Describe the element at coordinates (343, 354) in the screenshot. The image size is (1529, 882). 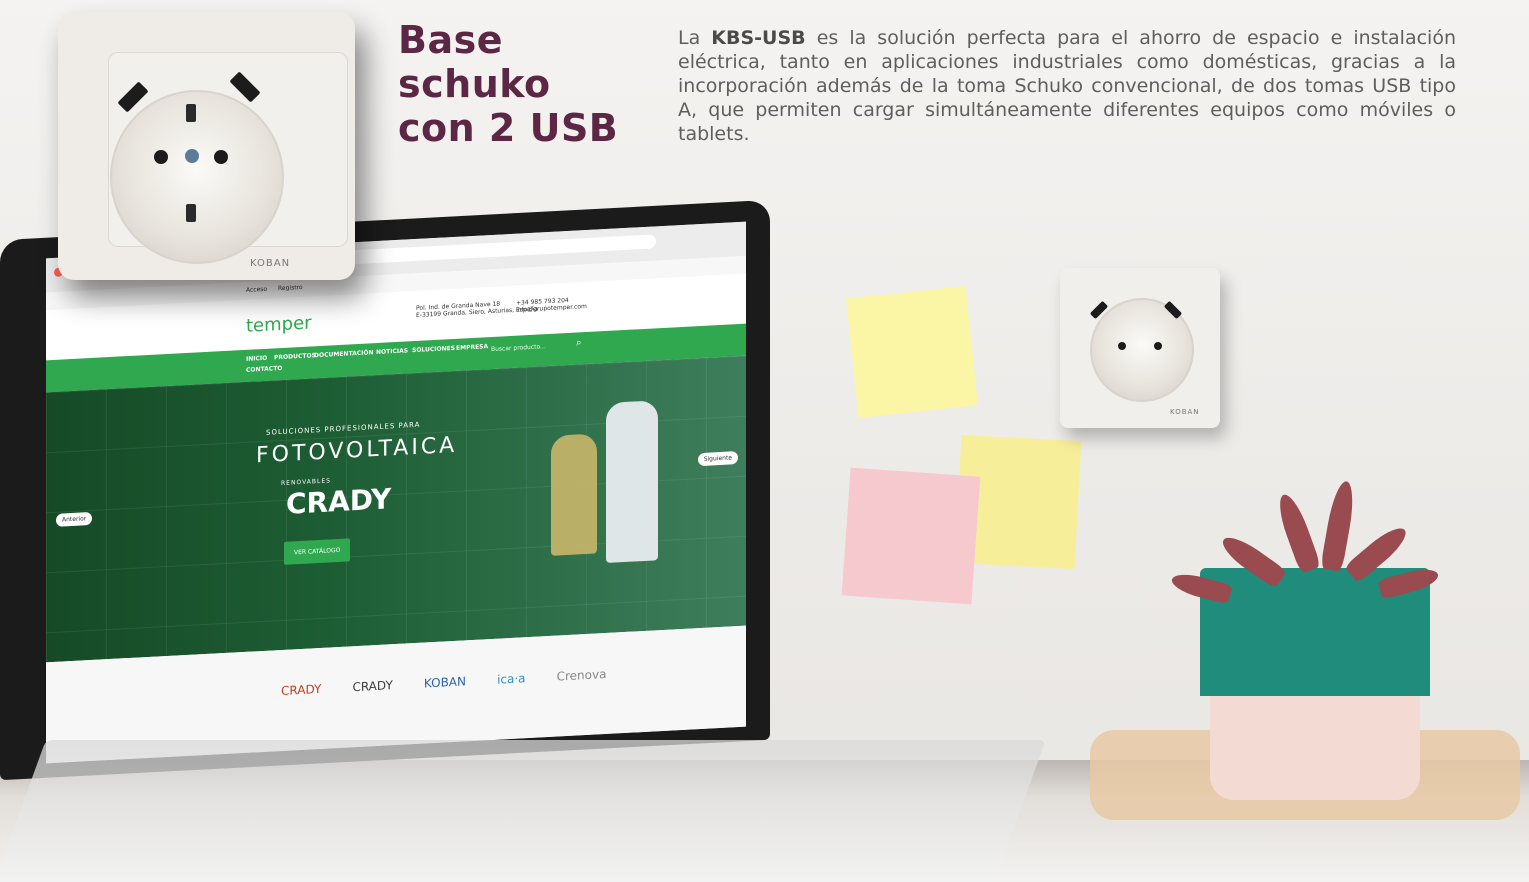
I see `nav-documentacion: DOCUMENTACIÓN` at that location.